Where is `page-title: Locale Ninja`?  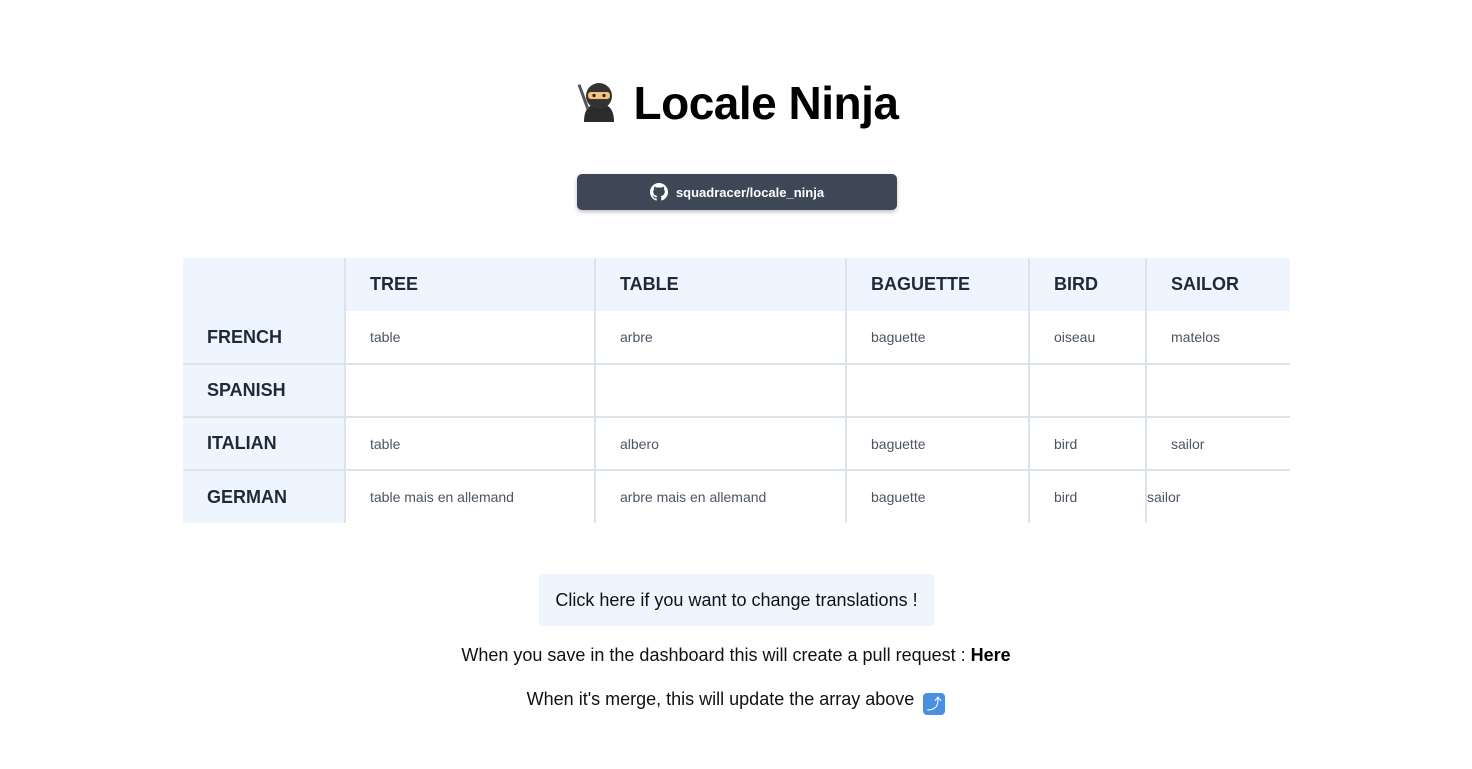
page-title: Locale Ninja is located at coordinates (736, 103).